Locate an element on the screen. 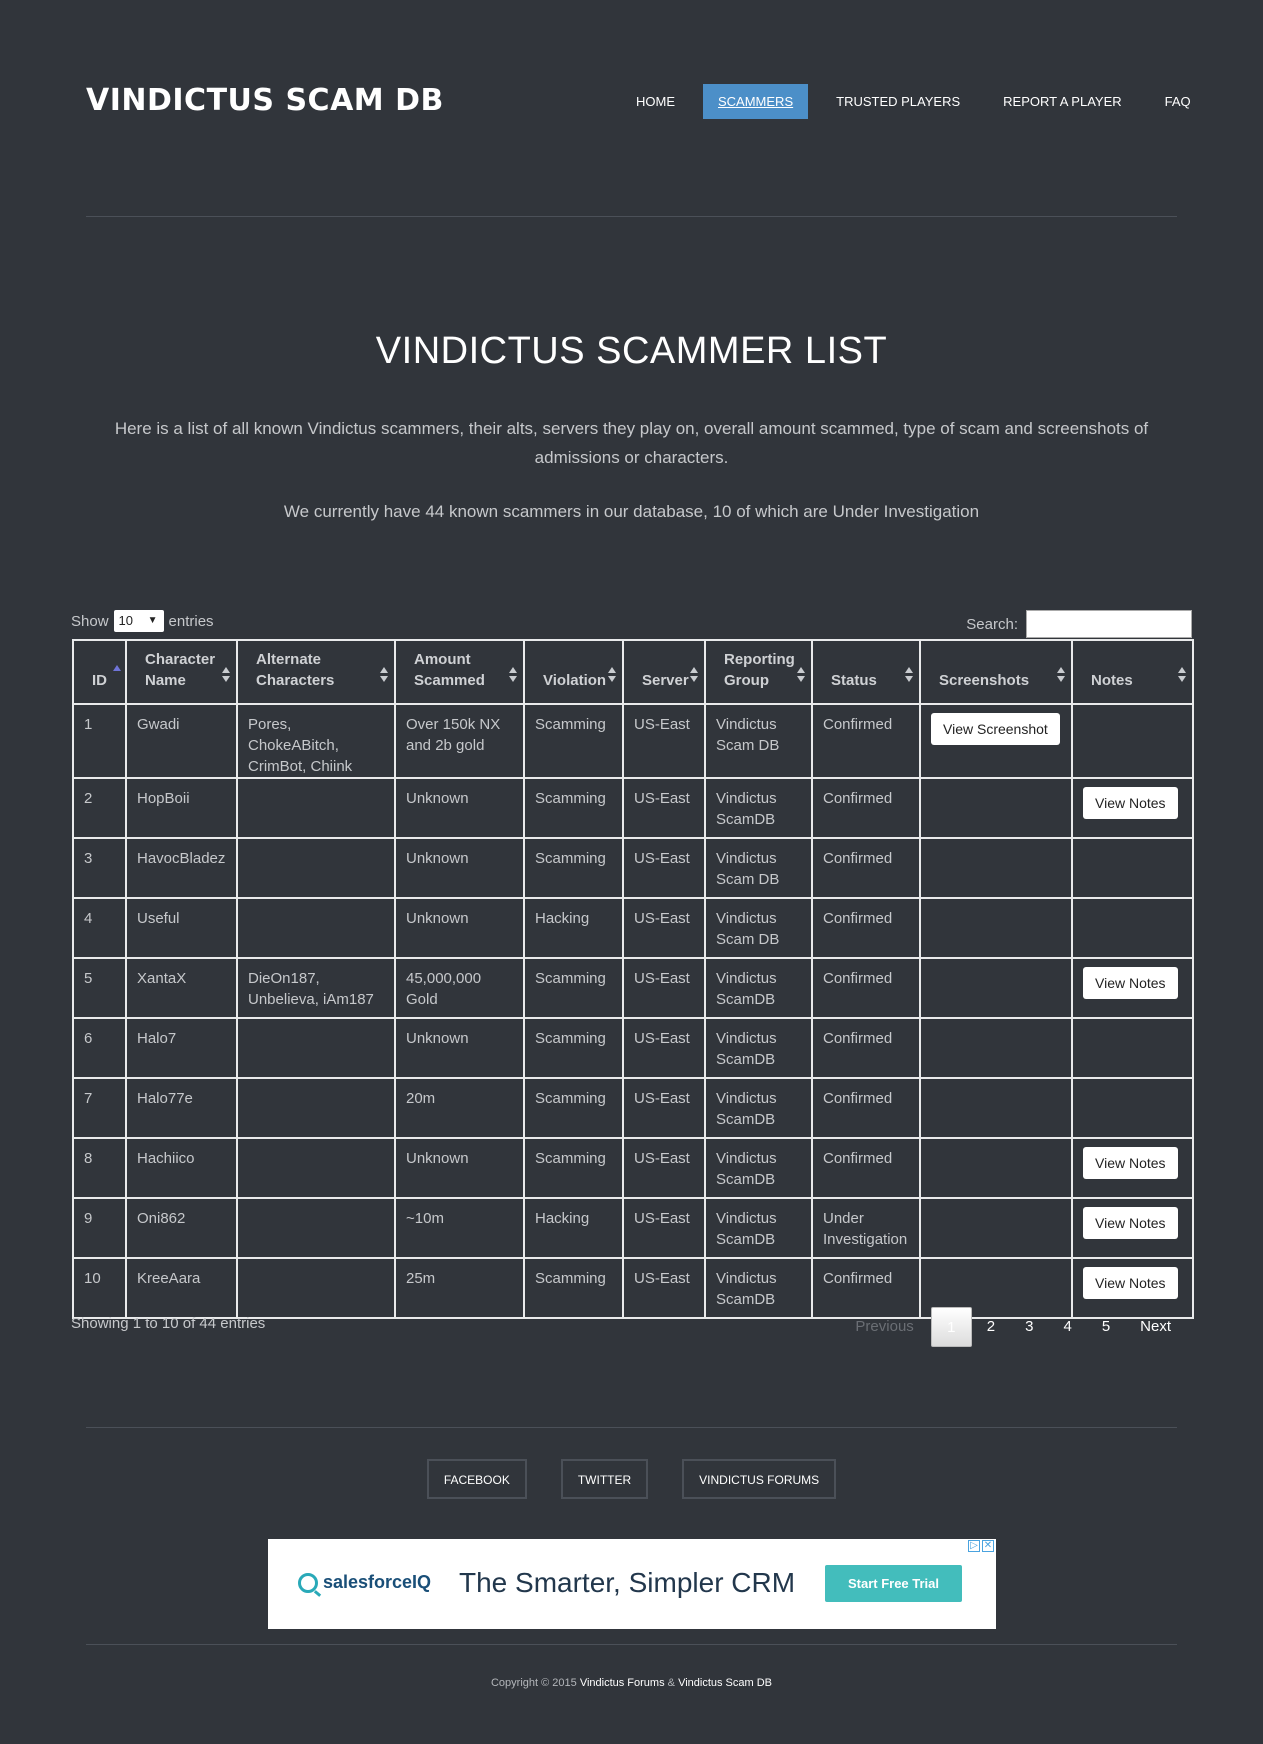 The width and height of the screenshot is (1263, 1744). close-icon: ✕ is located at coordinates (988, 1546).